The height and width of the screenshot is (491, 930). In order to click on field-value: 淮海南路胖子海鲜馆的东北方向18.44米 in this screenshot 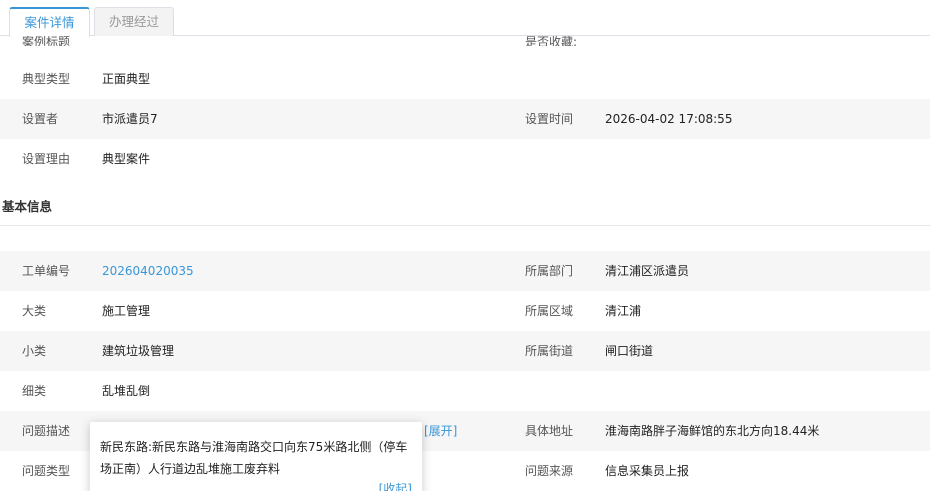, I will do `click(712, 431)`.